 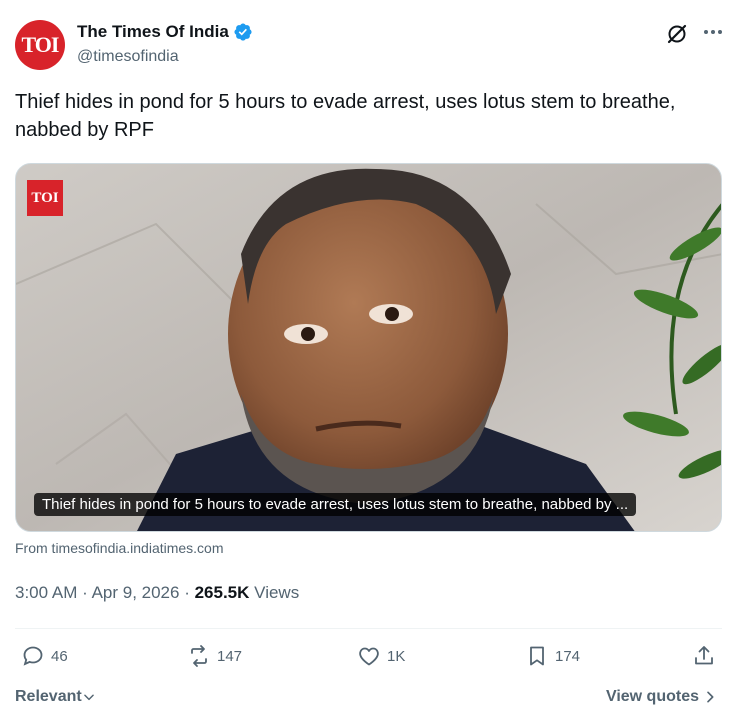 What do you see at coordinates (33, 656) in the screenshot?
I see `reply-icon` at bounding box center [33, 656].